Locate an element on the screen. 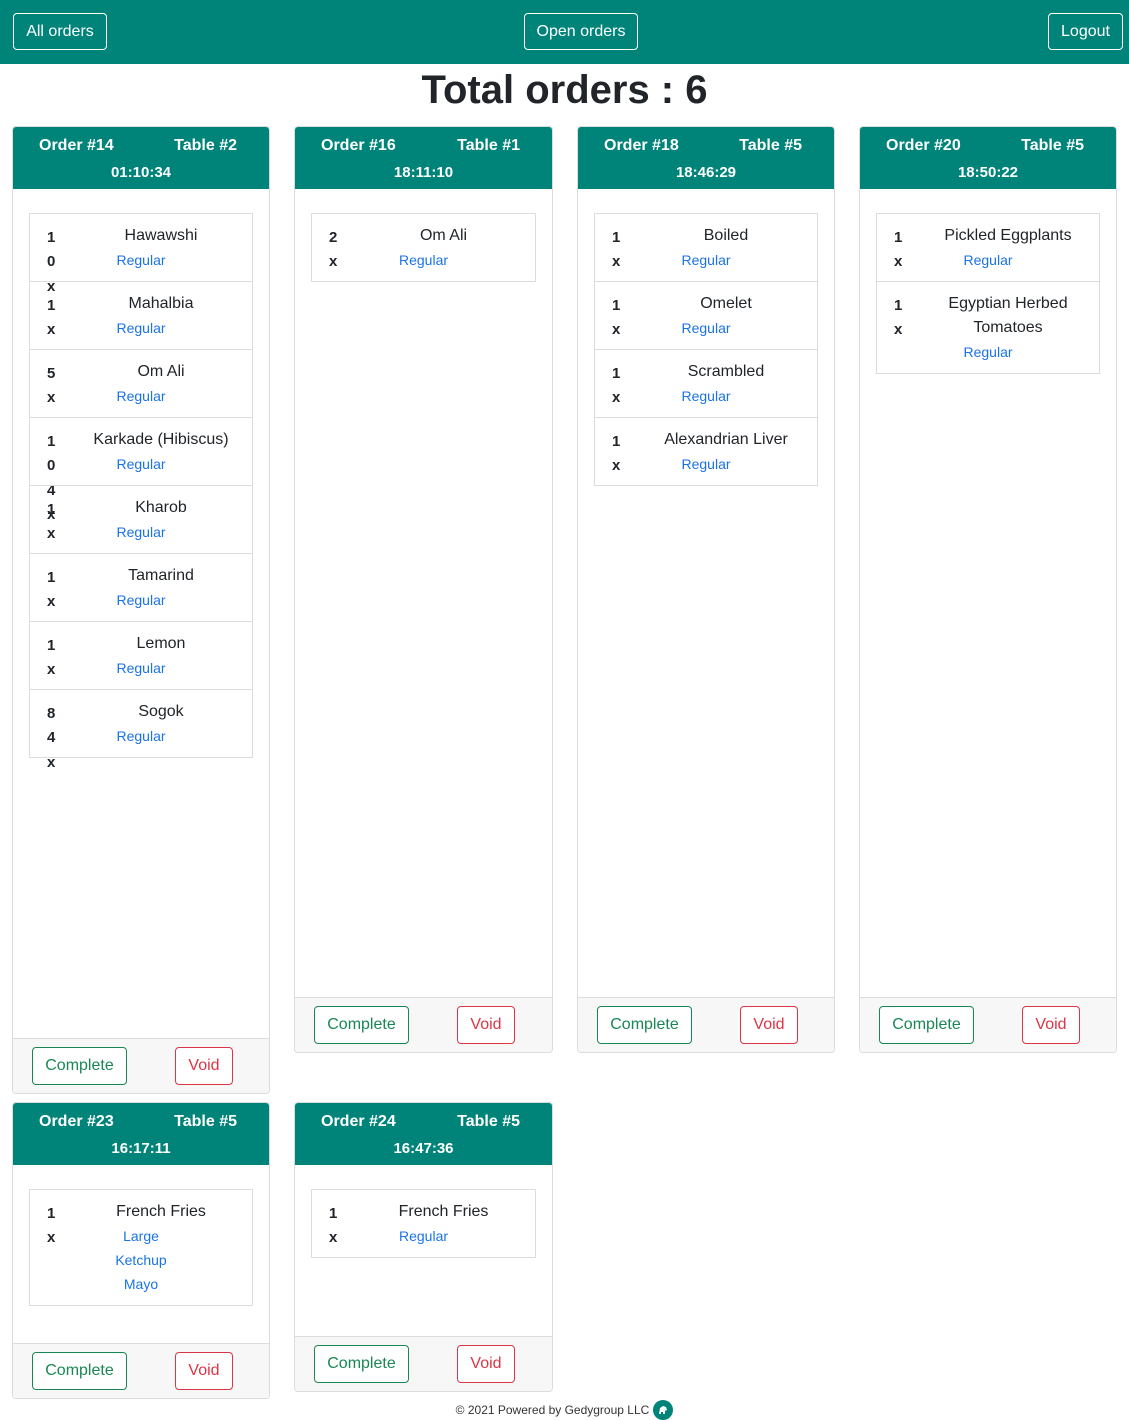  order-time: 16:17:11 is located at coordinates (141, 1148).